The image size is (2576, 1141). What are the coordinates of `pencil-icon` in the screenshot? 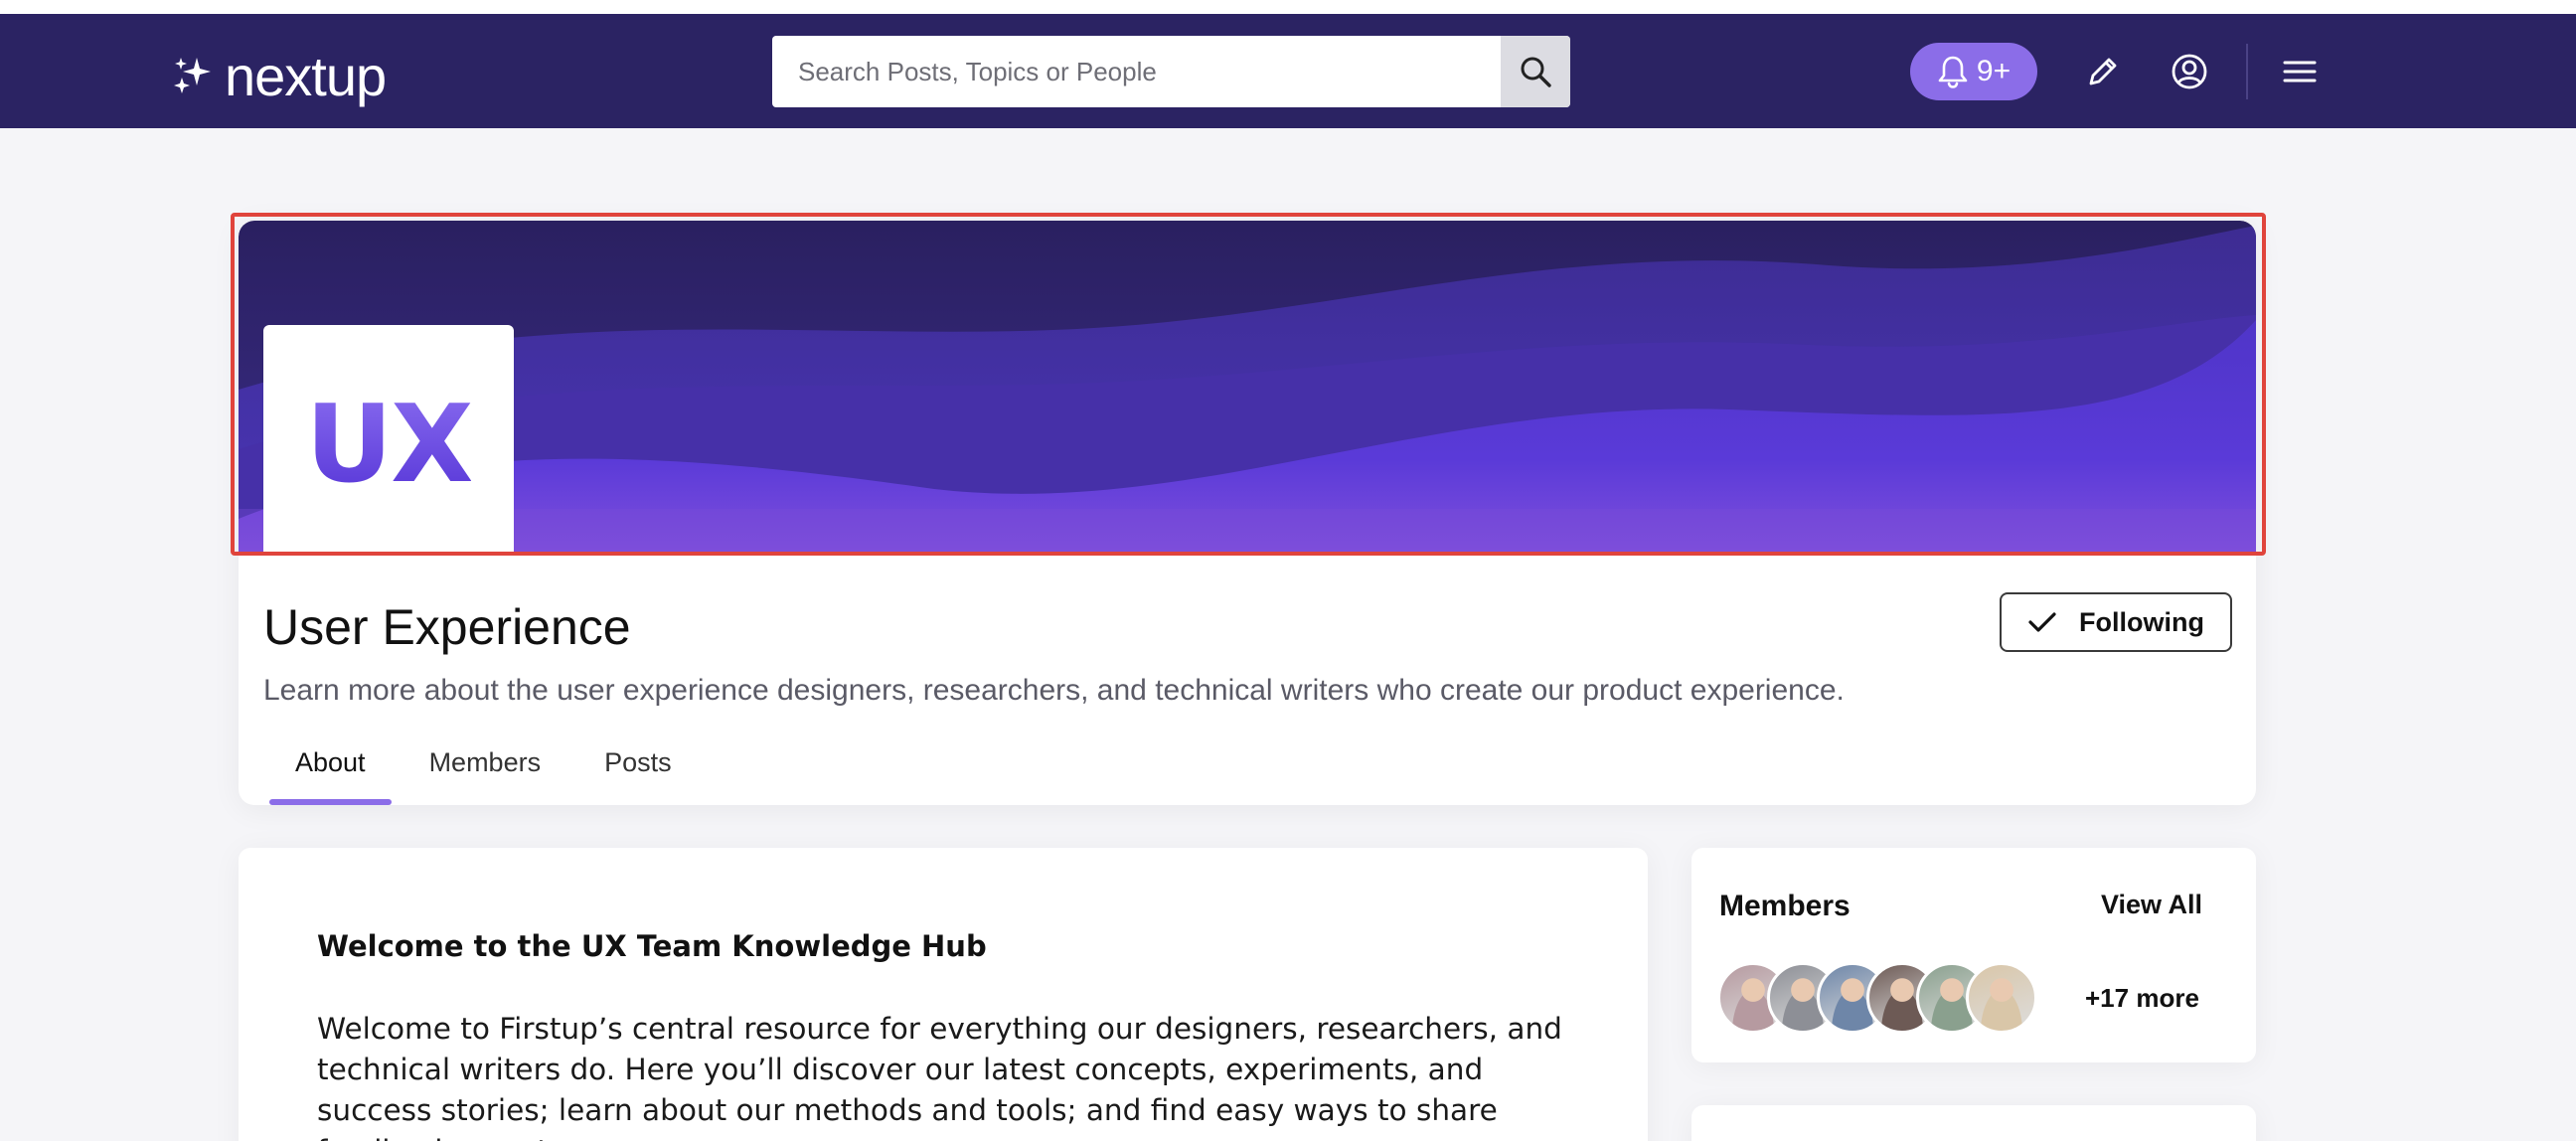 It's located at (2103, 71).